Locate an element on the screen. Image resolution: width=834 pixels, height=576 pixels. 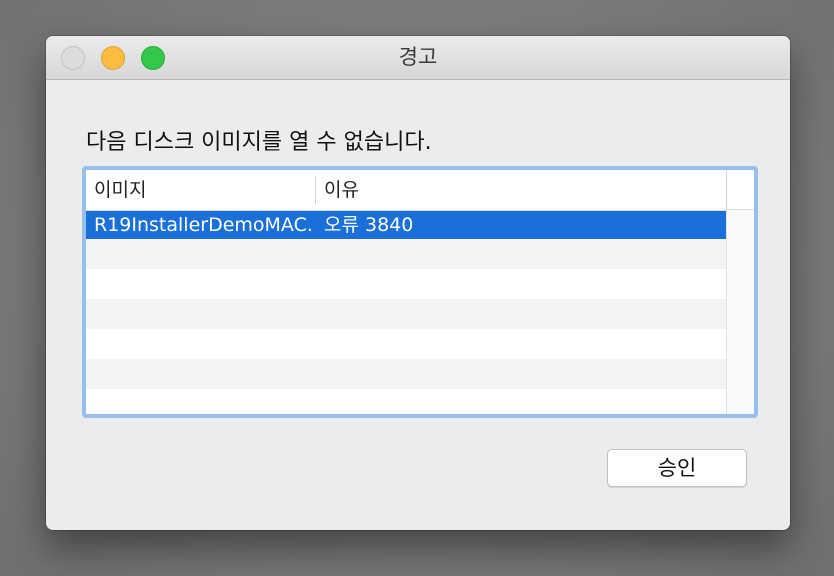
vertical-scrollbar is located at coordinates (740, 312).